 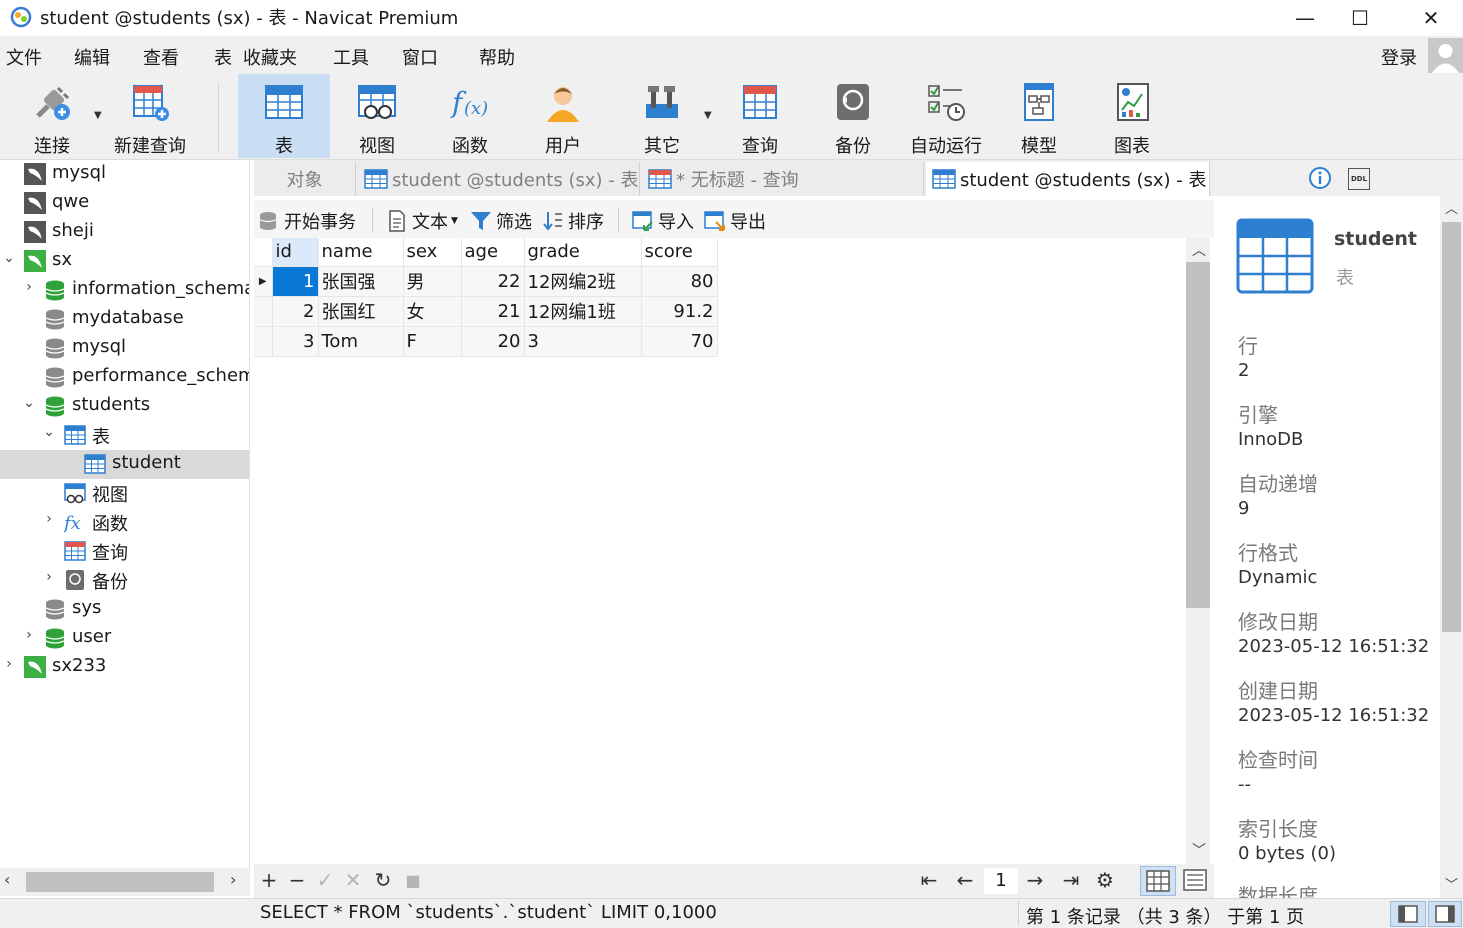 What do you see at coordinates (563, 116) in the screenshot?
I see `tool-user: 用户` at bounding box center [563, 116].